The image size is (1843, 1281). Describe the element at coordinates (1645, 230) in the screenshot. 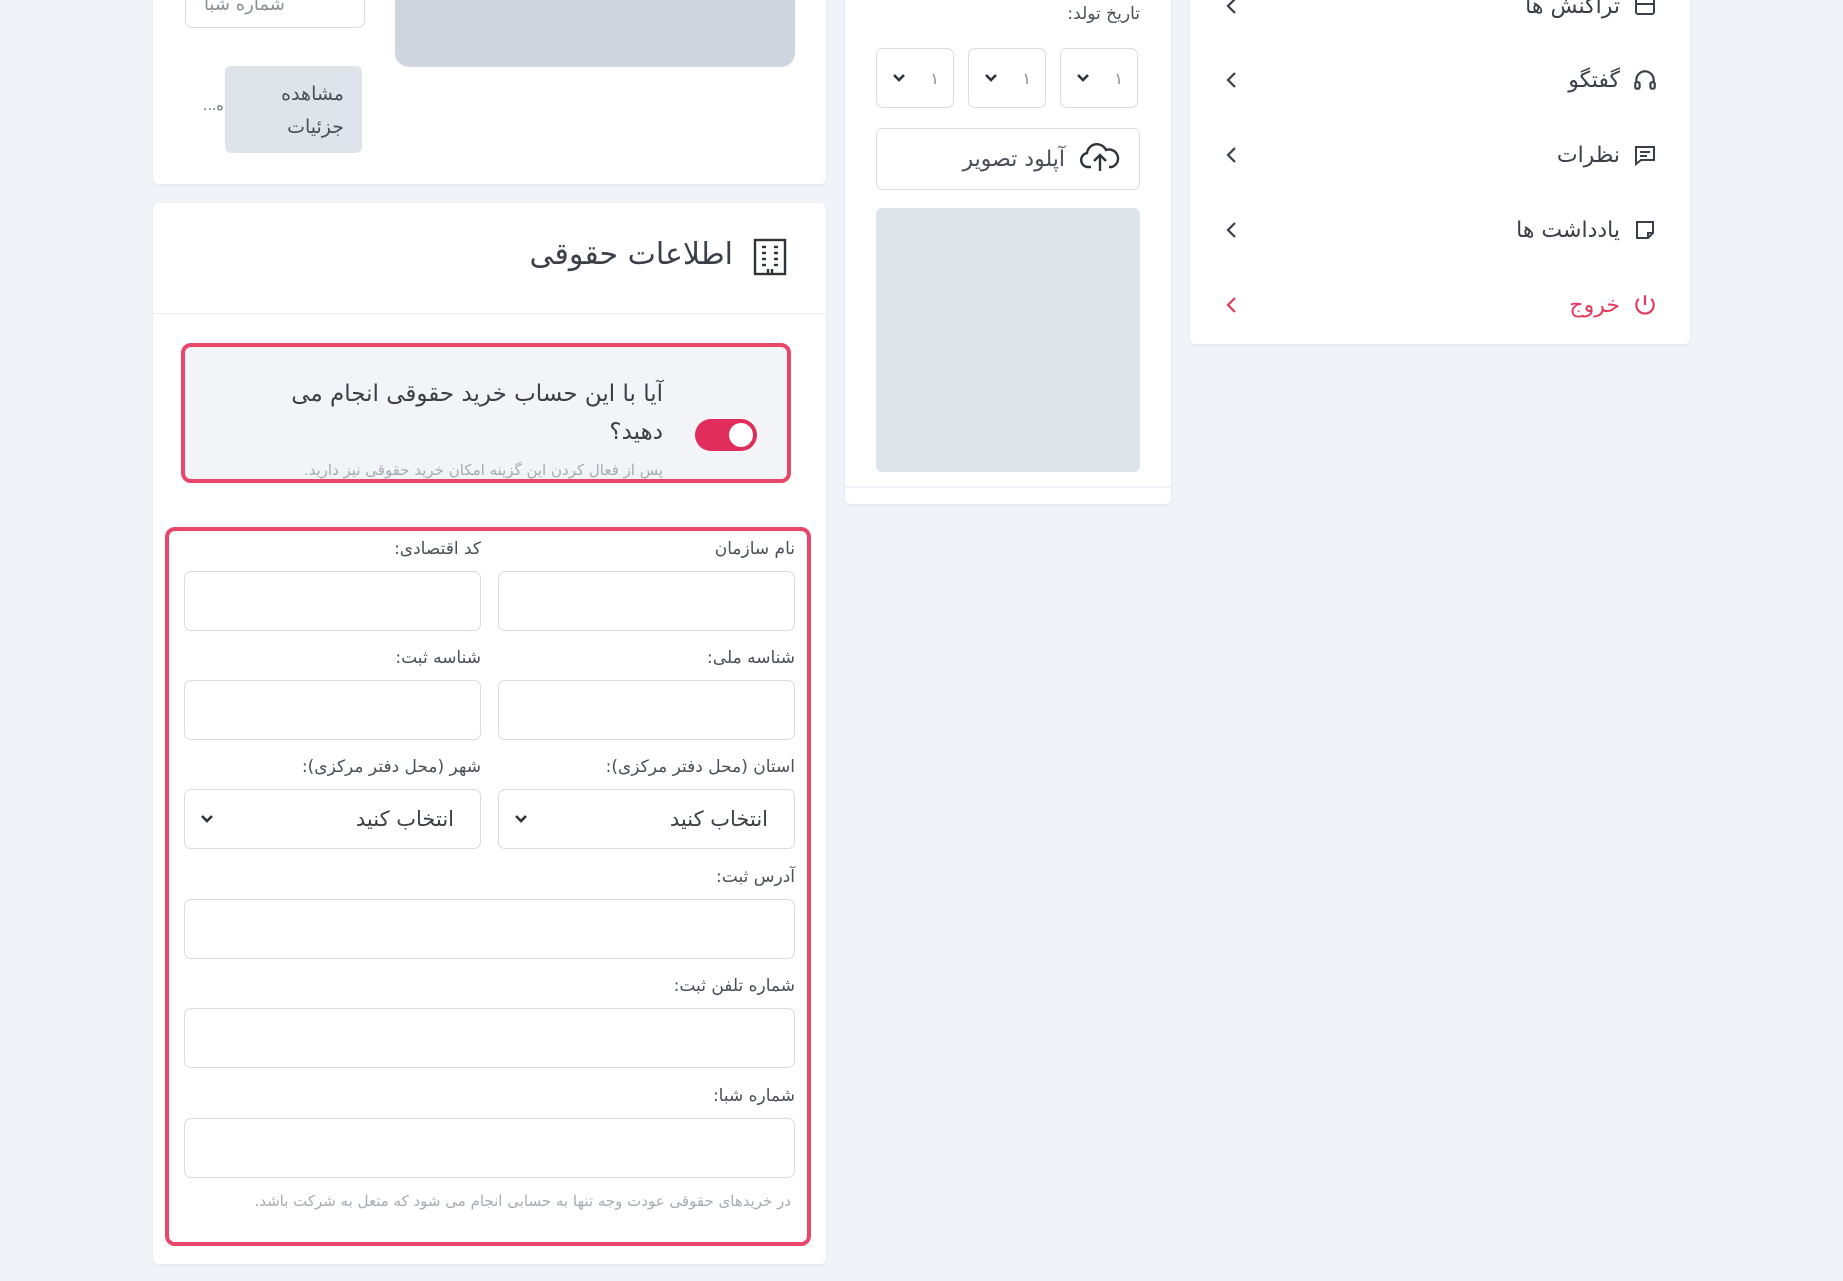

I see `note-icon` at that location.